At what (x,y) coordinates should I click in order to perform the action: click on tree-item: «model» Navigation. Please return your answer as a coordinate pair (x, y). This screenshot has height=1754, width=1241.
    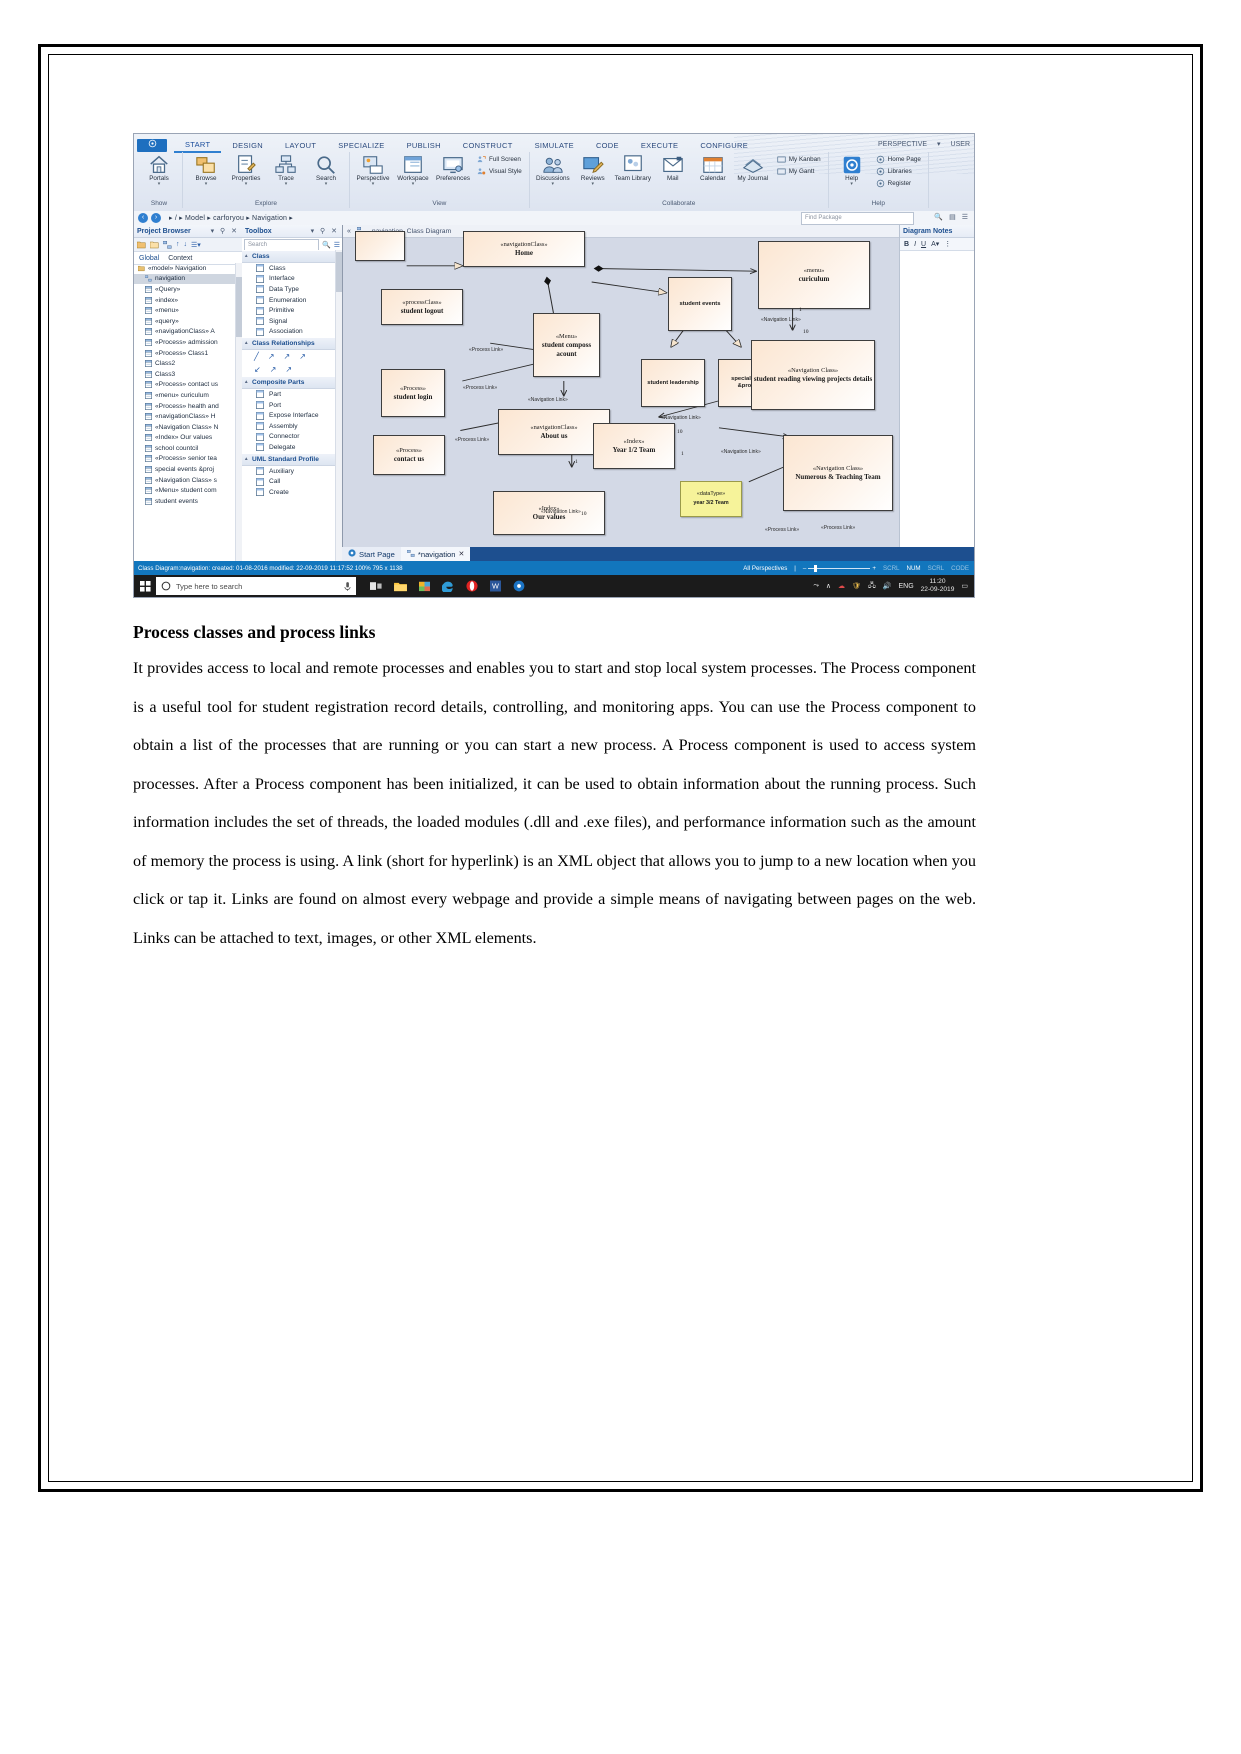
    Looking at the image, I should click on (188, 268).